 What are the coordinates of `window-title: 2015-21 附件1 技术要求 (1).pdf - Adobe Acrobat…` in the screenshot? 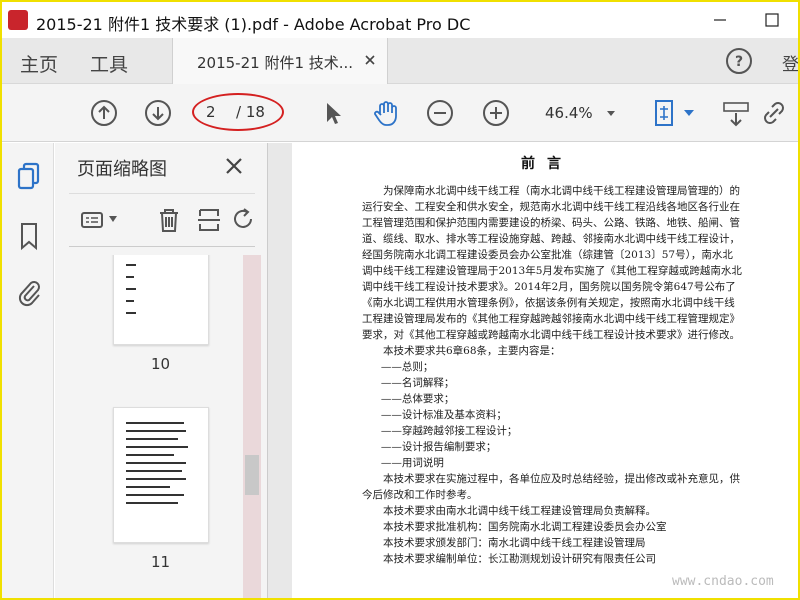 It's located at (253, 24).